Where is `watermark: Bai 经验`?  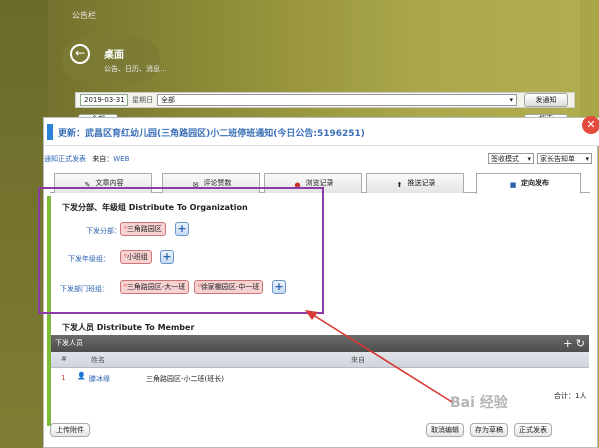 watermark: Bai 经验 is located at coordinates (479, 403).